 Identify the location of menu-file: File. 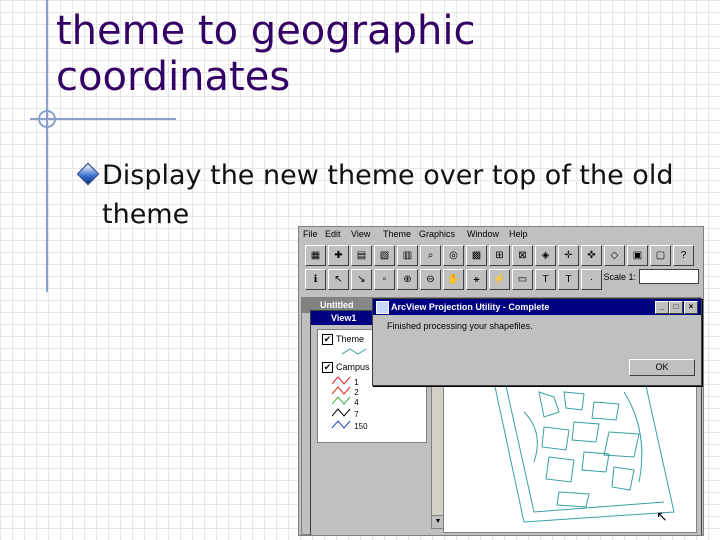
(310, 234).